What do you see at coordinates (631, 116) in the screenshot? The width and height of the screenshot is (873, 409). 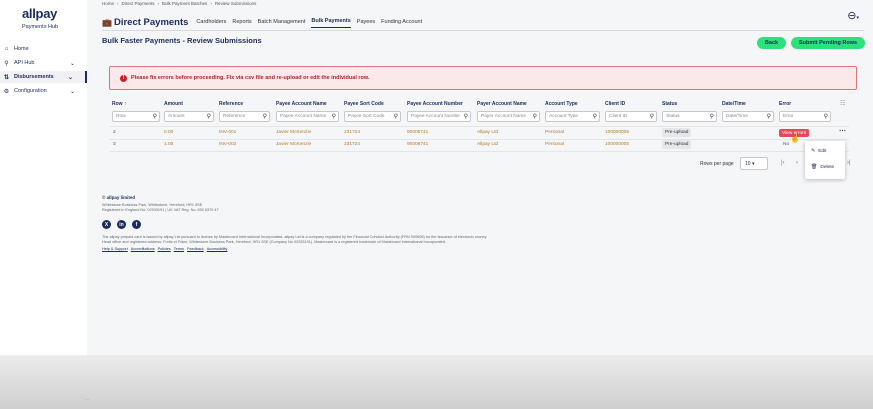 I see `filter-client-id-input: Client ID ⚲` at bounding box center [631, 116].